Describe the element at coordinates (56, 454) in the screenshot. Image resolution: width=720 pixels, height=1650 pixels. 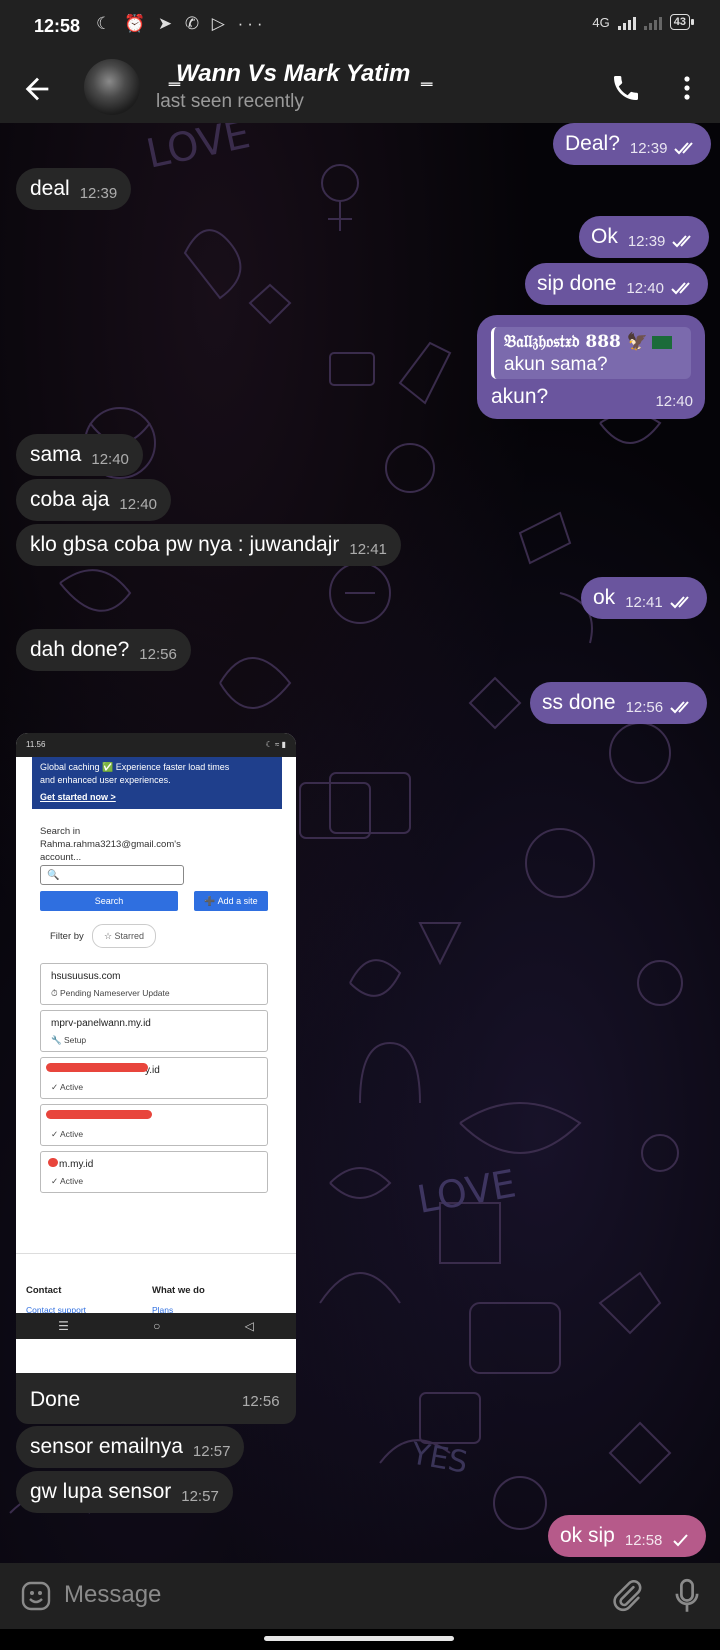
I see `message-text: sama` at that location.